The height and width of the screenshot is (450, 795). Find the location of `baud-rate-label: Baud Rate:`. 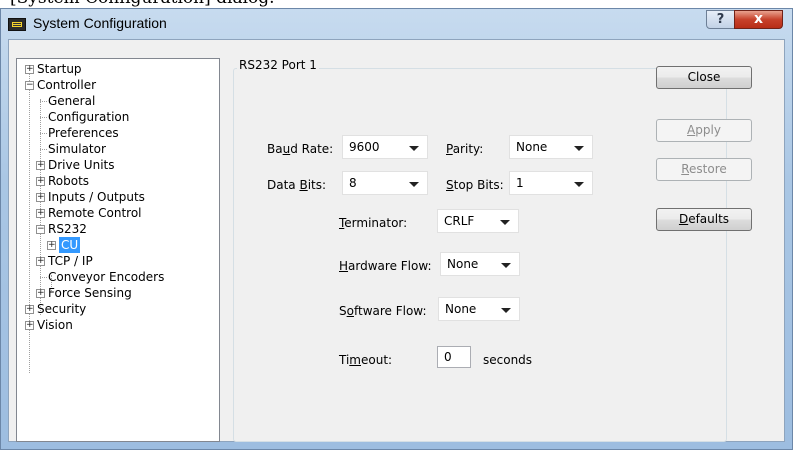

baud-rate-label: Baud Rate: is located at coordinates (300, 149).